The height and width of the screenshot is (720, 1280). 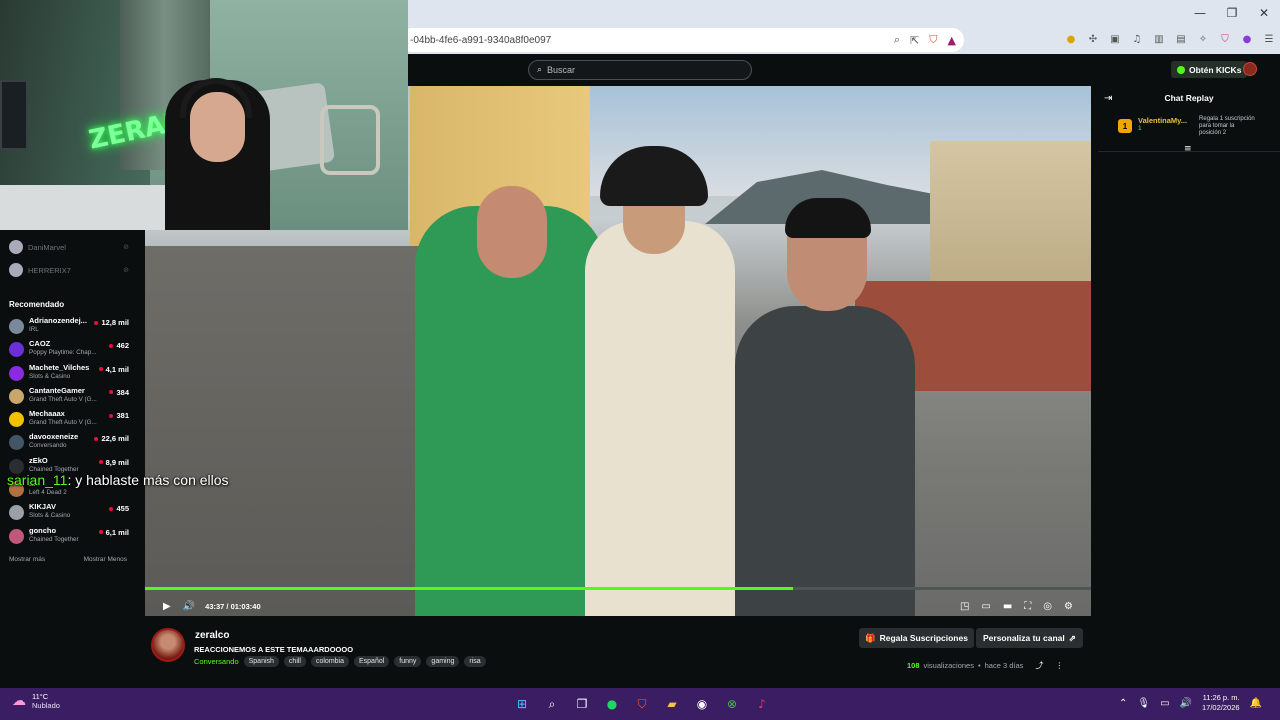 What do you see at coordinates (552, 704) in the screenshot?
I see `search-icon: ⌕` at bounding box center [552, 704].